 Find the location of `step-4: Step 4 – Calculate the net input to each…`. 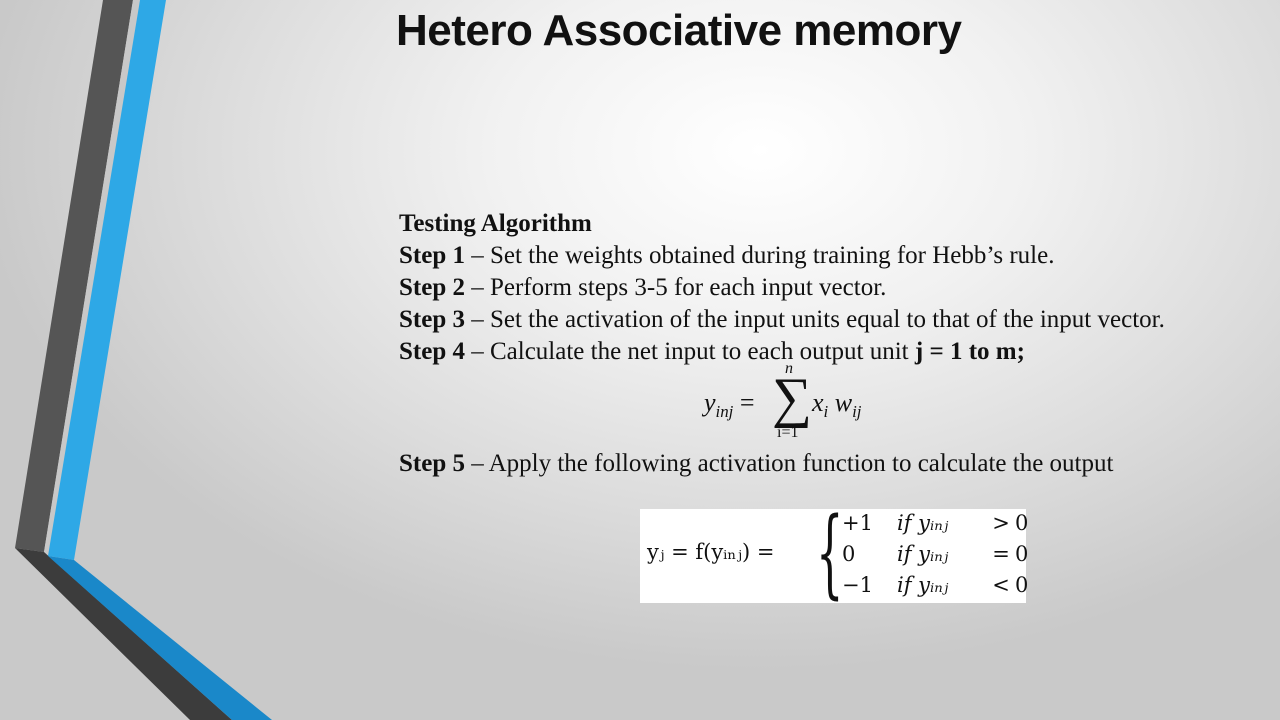

step-4: Step 4 – Calculate the net input to each… is located at coordinates (834, 352).